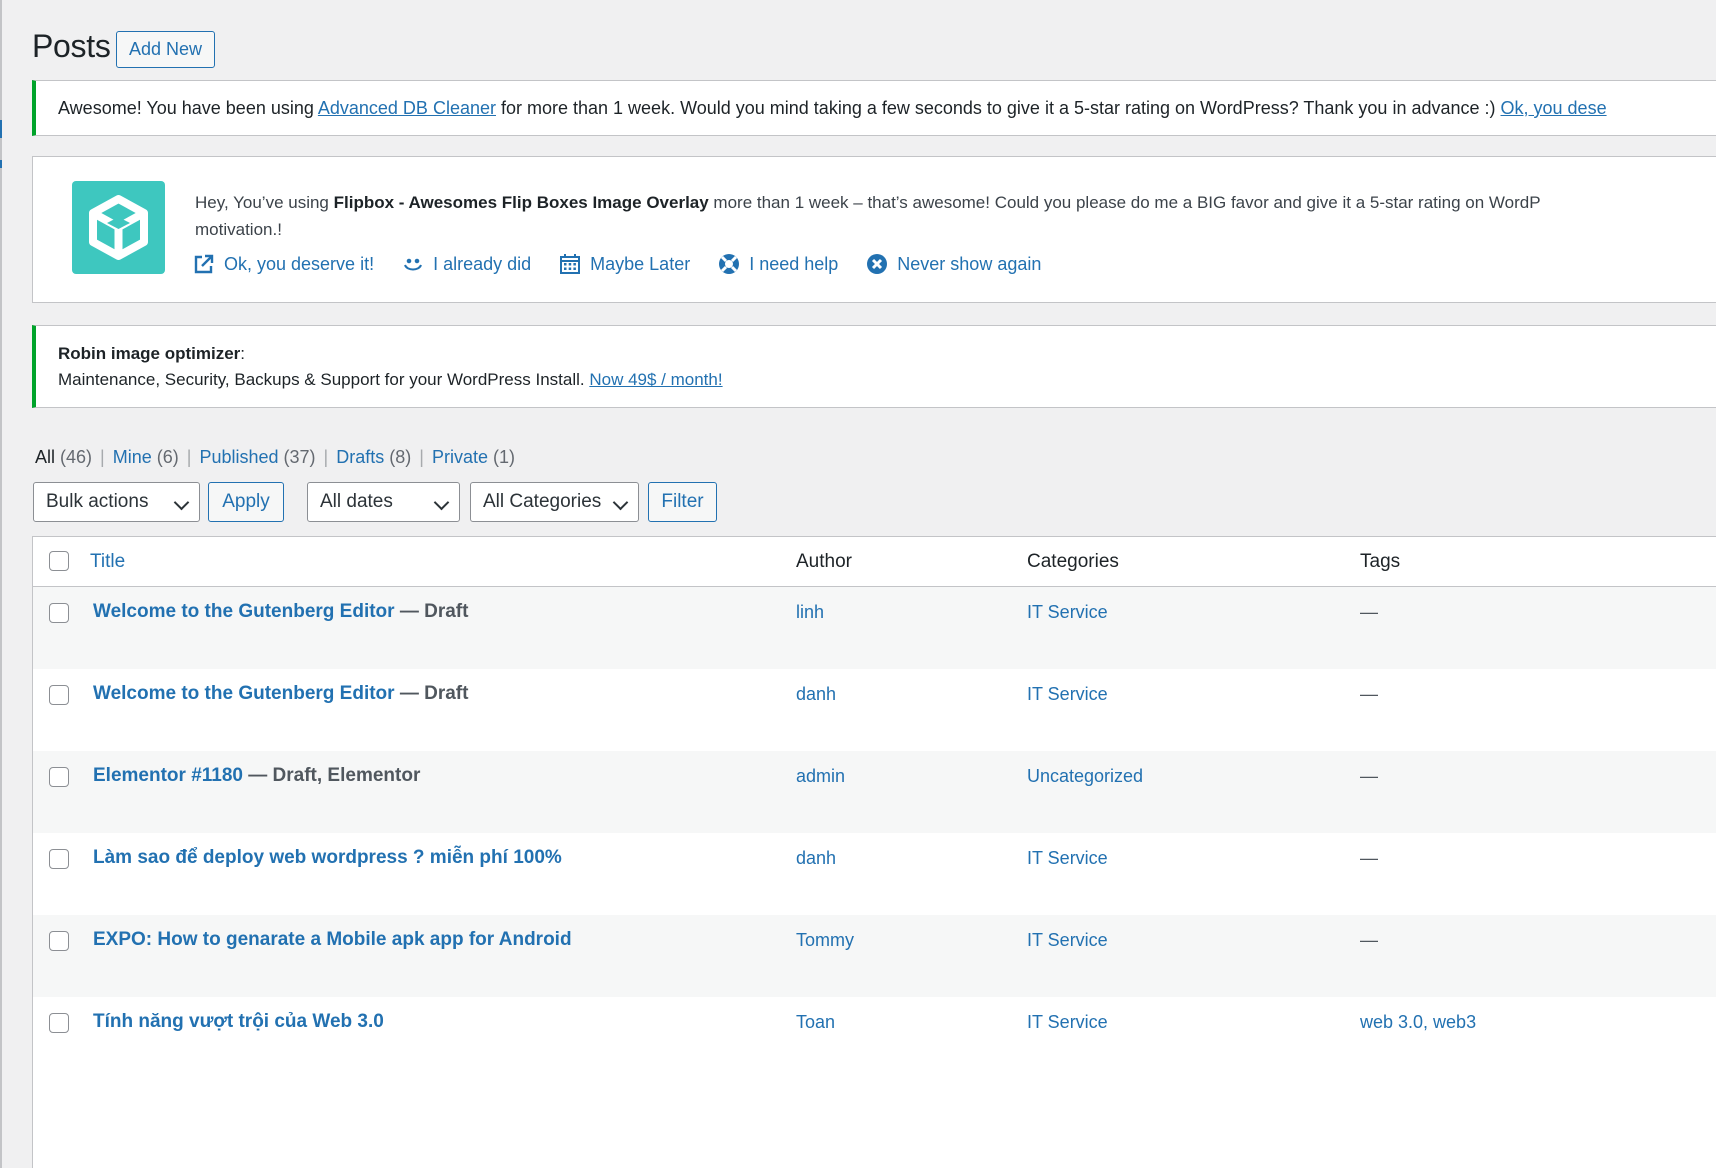 This screenshot has height=1168, width=1716. Describe the element at coordinates (168, 775) in the screenshot. I see `post-title-link: Elementor #1180` at that location.